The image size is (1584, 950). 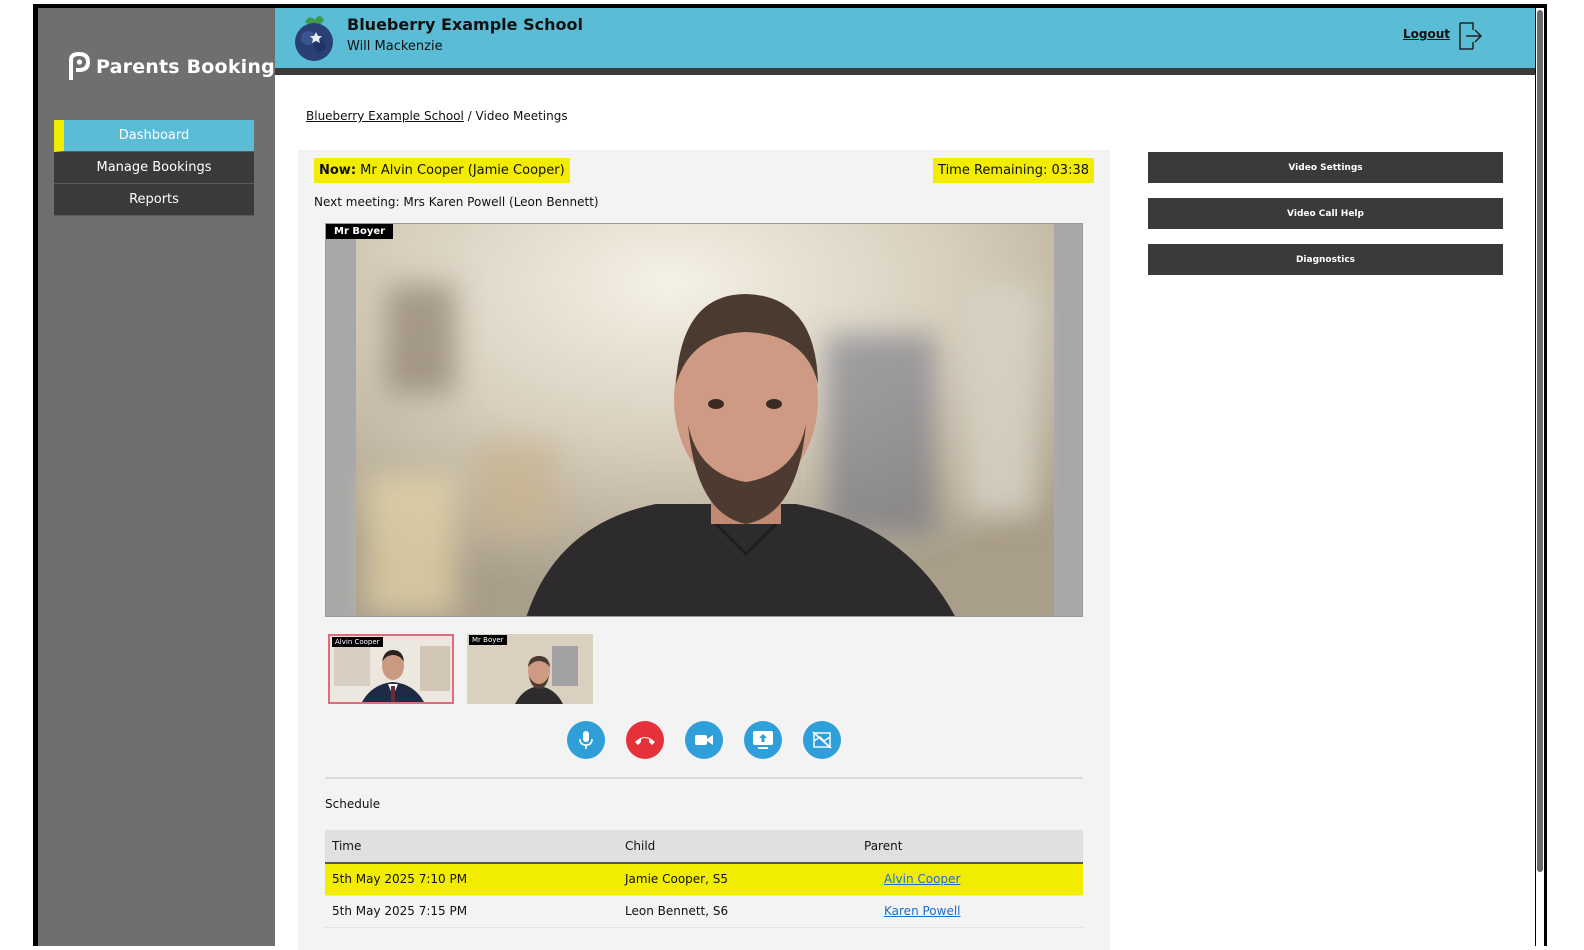 What do you see at coordinates (391, 669) in the screenshot?
I see `participant-thumb-alvin-cooper: Alvin Cooper` at bounding box center [391, 669].